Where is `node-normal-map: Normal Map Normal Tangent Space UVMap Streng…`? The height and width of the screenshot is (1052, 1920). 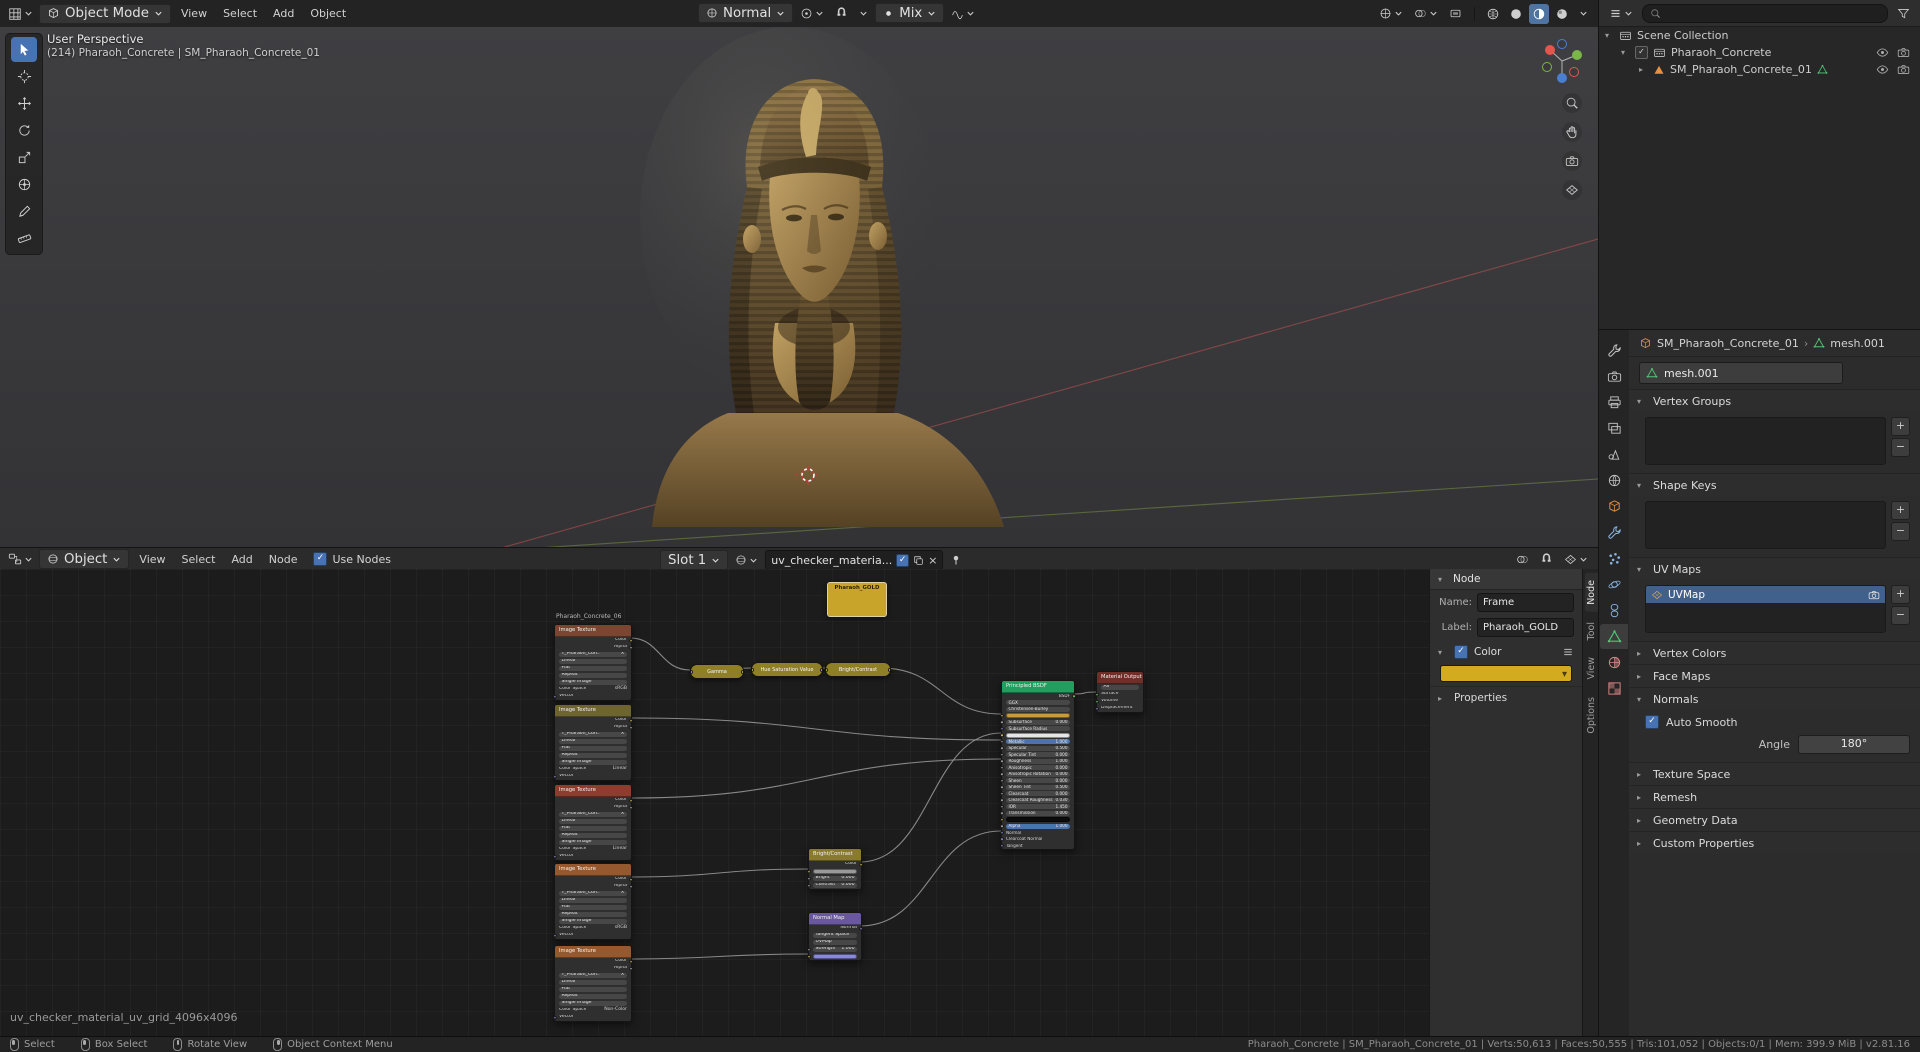 node-normal-map: Normal Map Normal Tangent Space UVMap Streng… is located at coordinates (835, 936).